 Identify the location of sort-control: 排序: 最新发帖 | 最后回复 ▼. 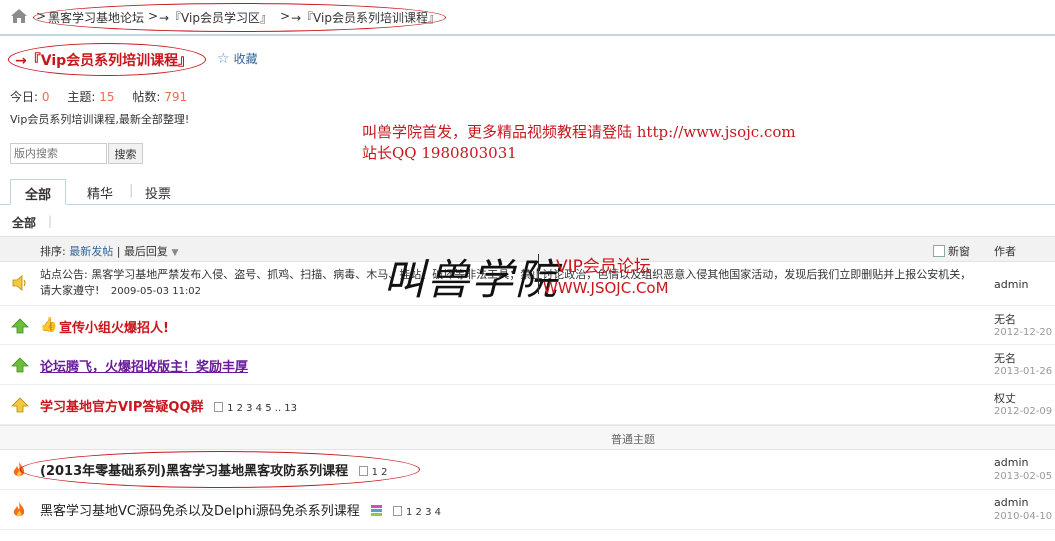
(109, 251).